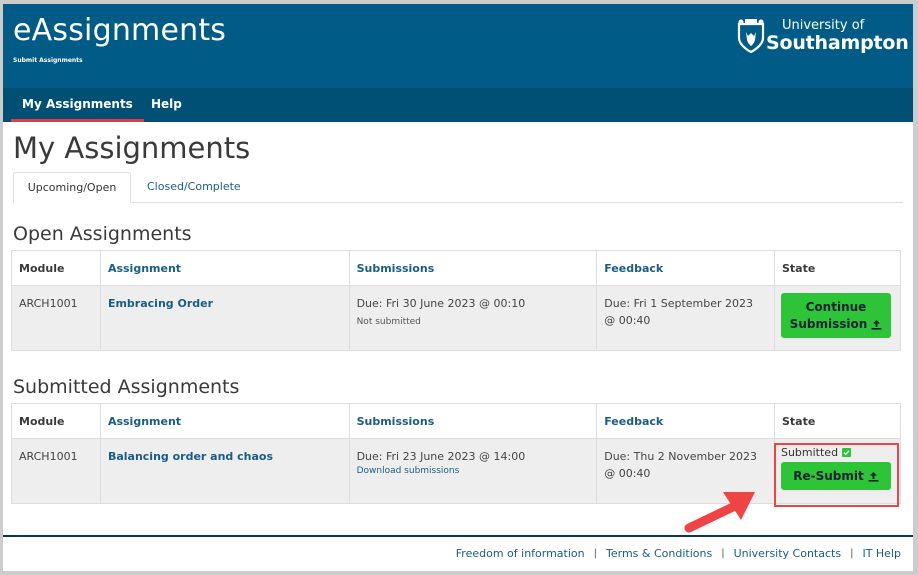  I want to click on logo-text-line2: Southampton, so click(837, 43).